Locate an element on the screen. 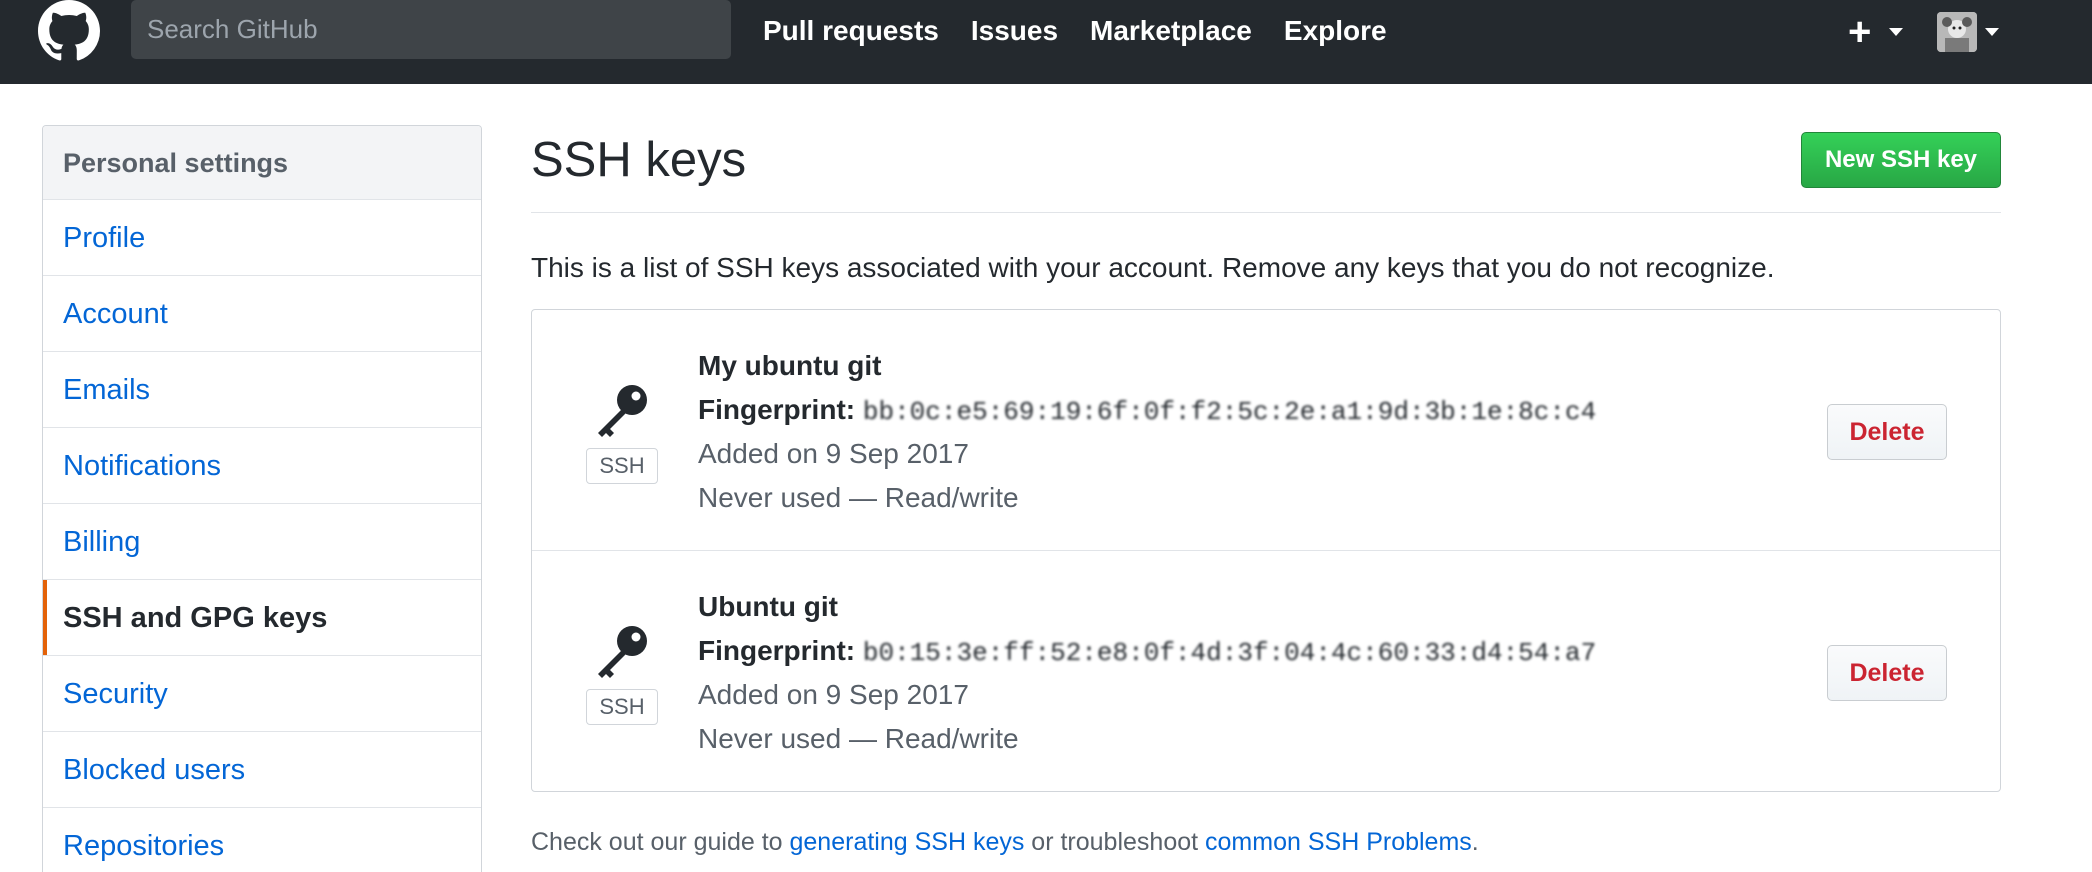 The height and width of the screenshot is (872, 2092). sidebar-item-account: Account is located at coordinates (262, 314).